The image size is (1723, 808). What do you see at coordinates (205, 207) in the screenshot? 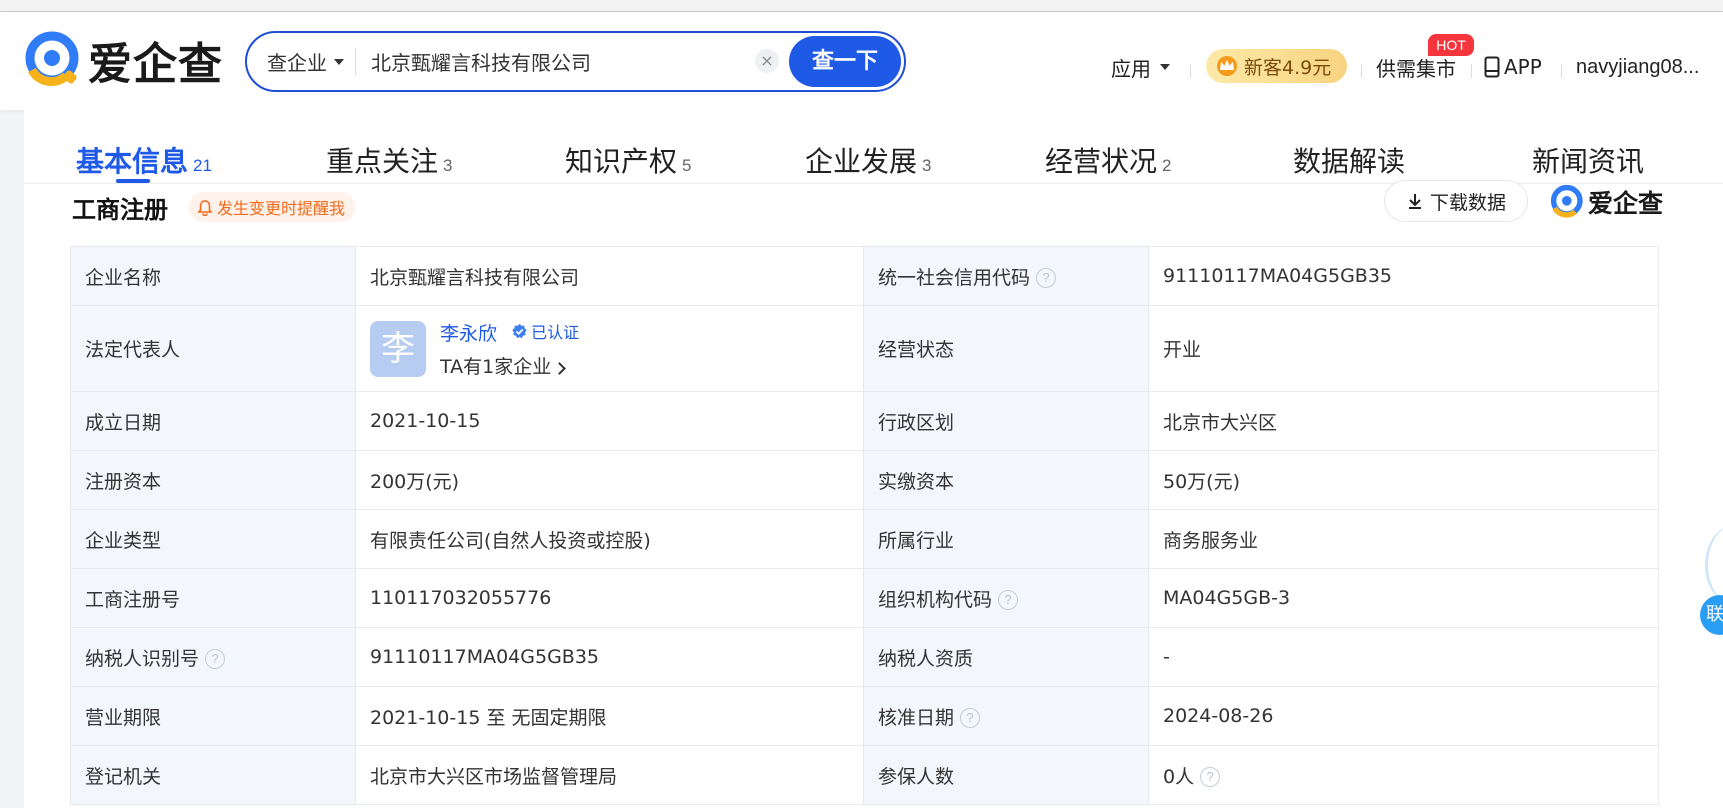
I see `bell-icon` at bounding box center [205, 207].